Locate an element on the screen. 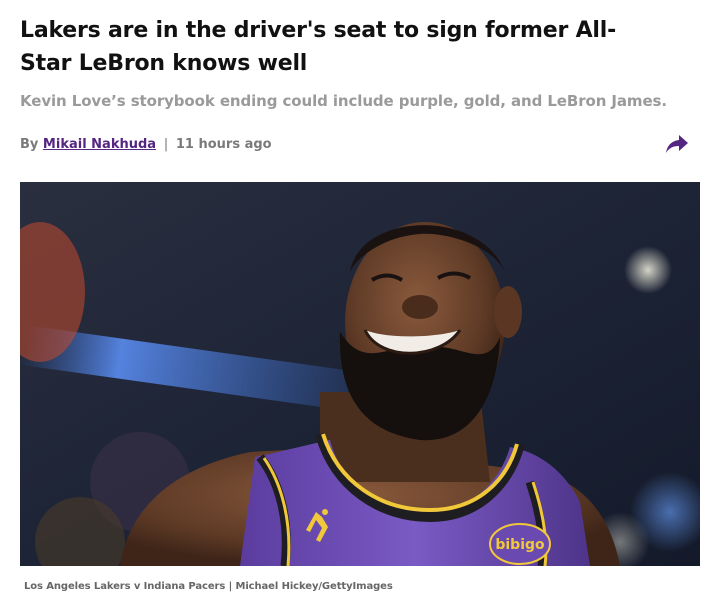 Image resolution: width=720 pixels, height=606 pixels. byline: By Mikail Nakhuda | 11 hours ago is located at coordinates (146, 144).